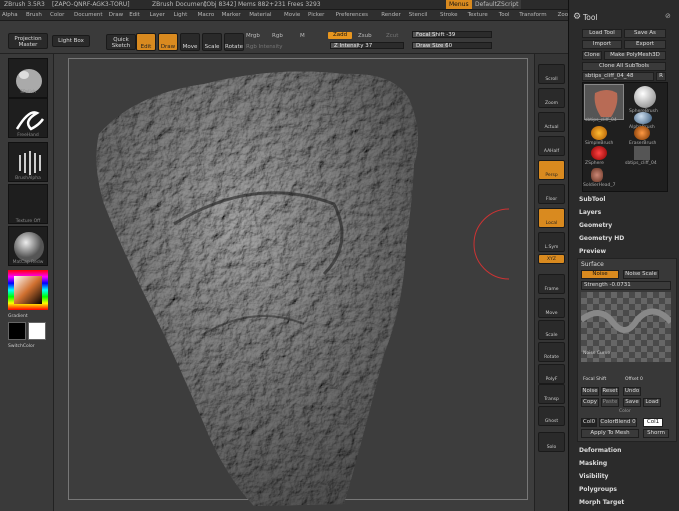 The image size is (679, 511). I want to click on rotate-button: Rotate, so click(234, 42).